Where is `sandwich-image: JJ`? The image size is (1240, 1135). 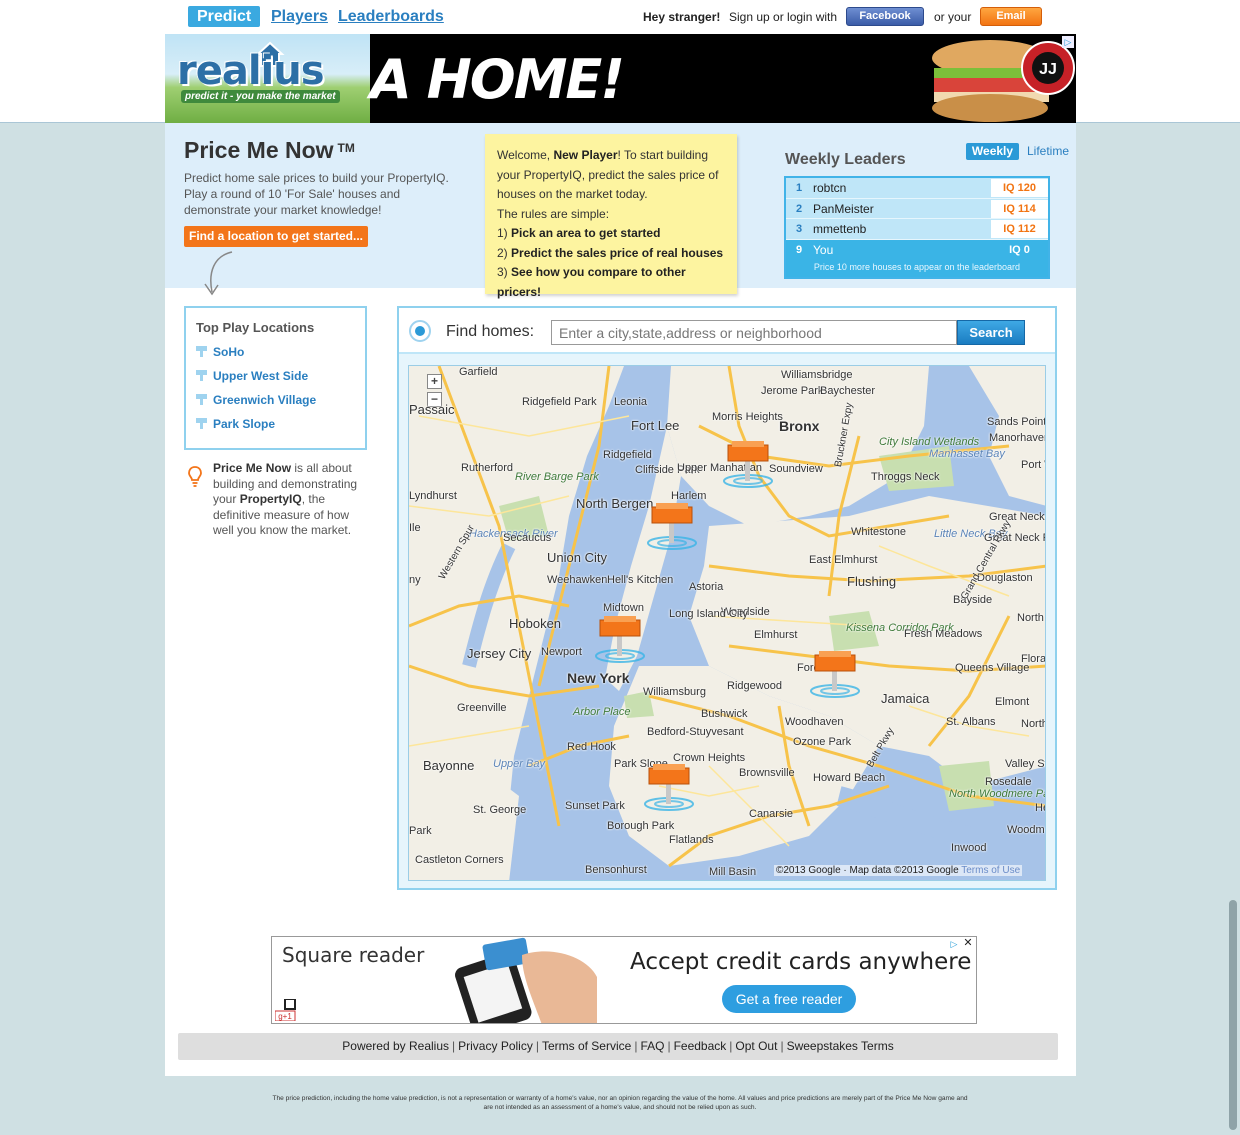
sandwich-image: JJ is located at coordinates (1003, 80).